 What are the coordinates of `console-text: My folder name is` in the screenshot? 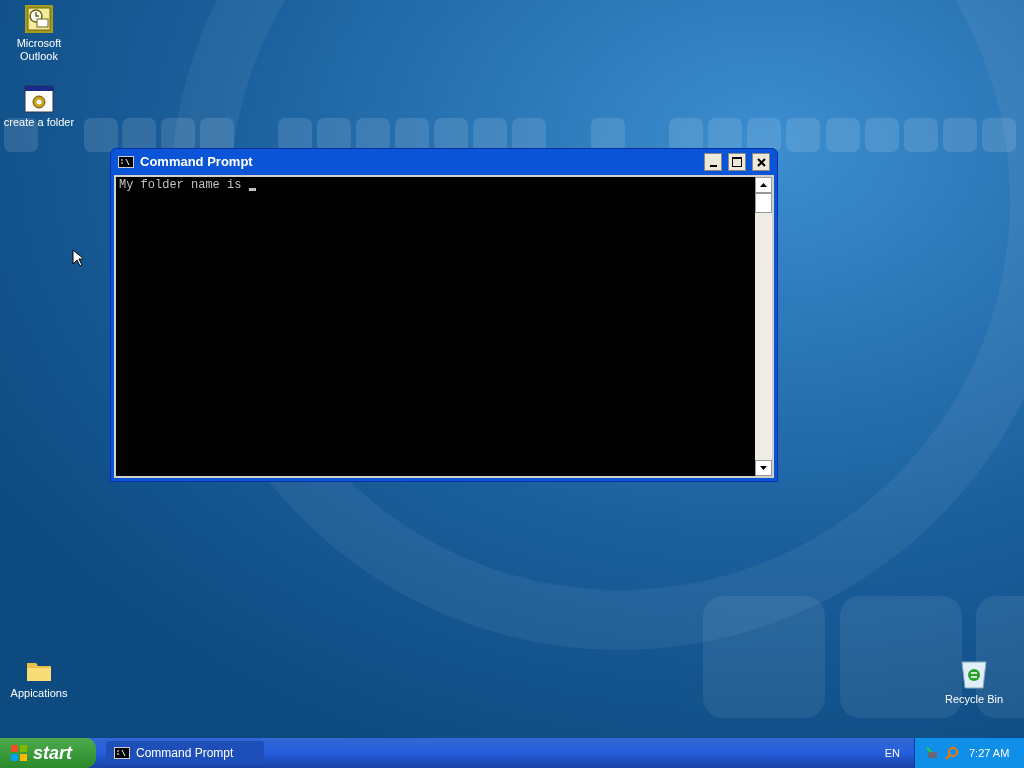 It's located at (181, 185).